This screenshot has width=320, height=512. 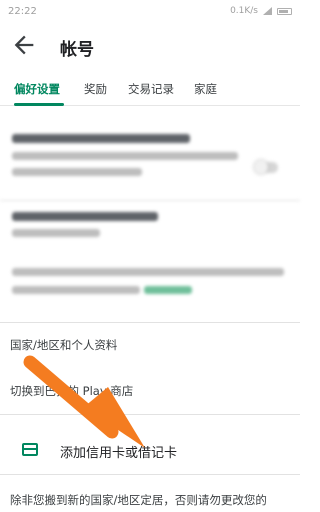 I want to click on battery-icon, so click(x=284, y=11).